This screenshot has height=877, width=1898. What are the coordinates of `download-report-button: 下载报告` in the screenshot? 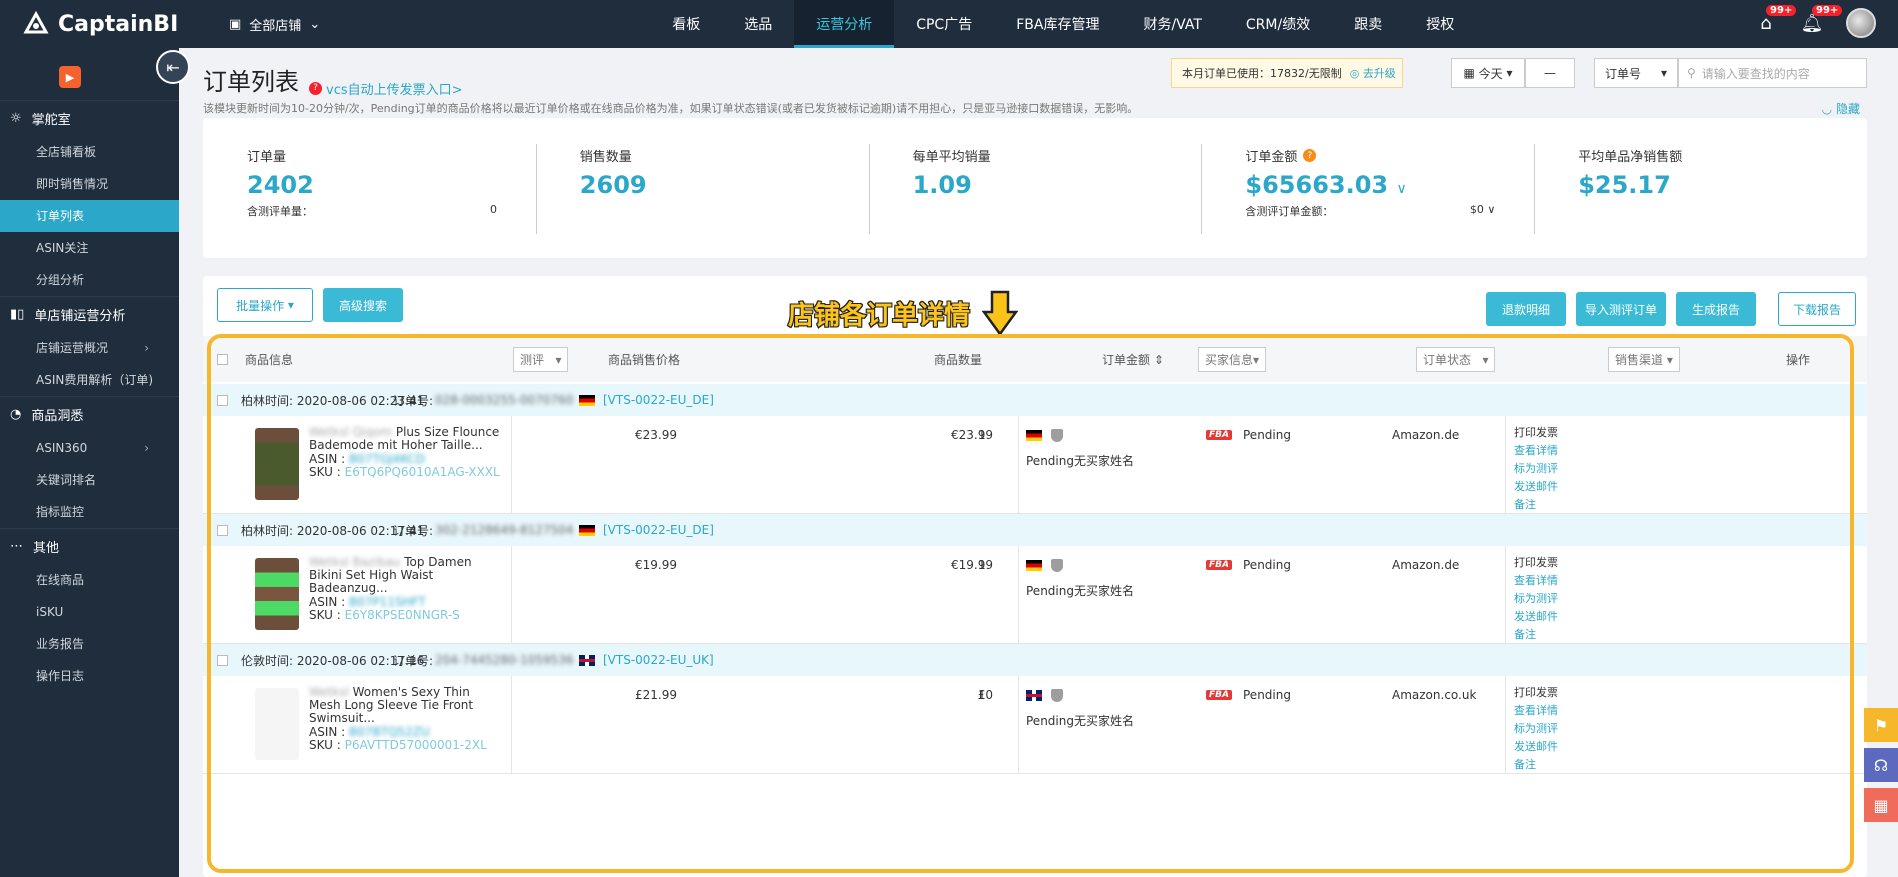 It's located at (1817, 309).